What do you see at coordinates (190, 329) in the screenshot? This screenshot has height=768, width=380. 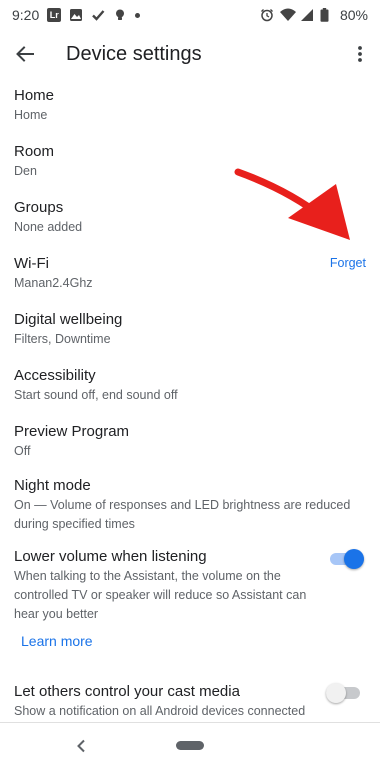 I see `setting-digital-wellbeing: Digital wellbeing Filters, Downtime` at bounding box center [190, 329].